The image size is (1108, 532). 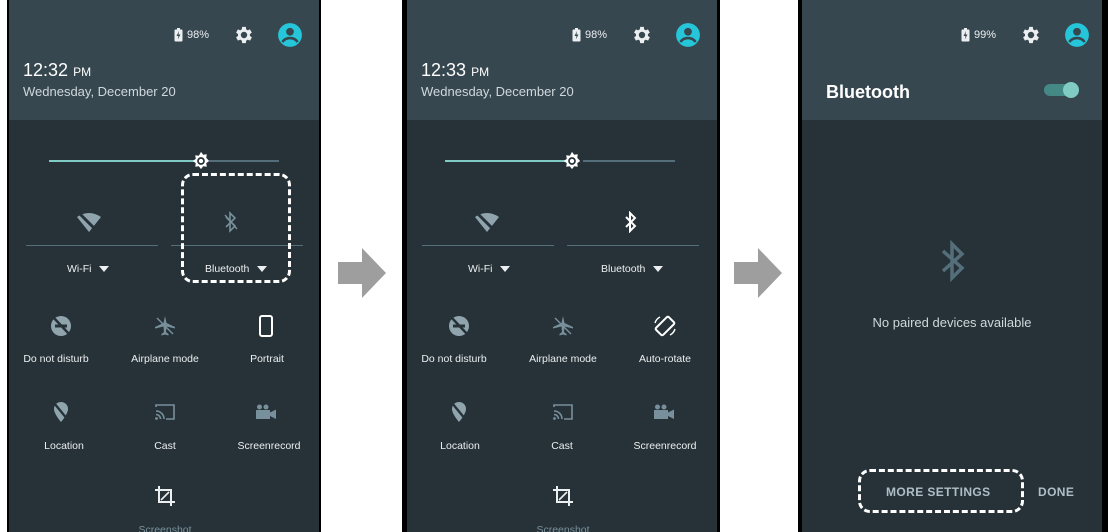 I want to click on notification-header: 98% 12:33 PM Wednesday, December 20, so click(x=562, y=60).